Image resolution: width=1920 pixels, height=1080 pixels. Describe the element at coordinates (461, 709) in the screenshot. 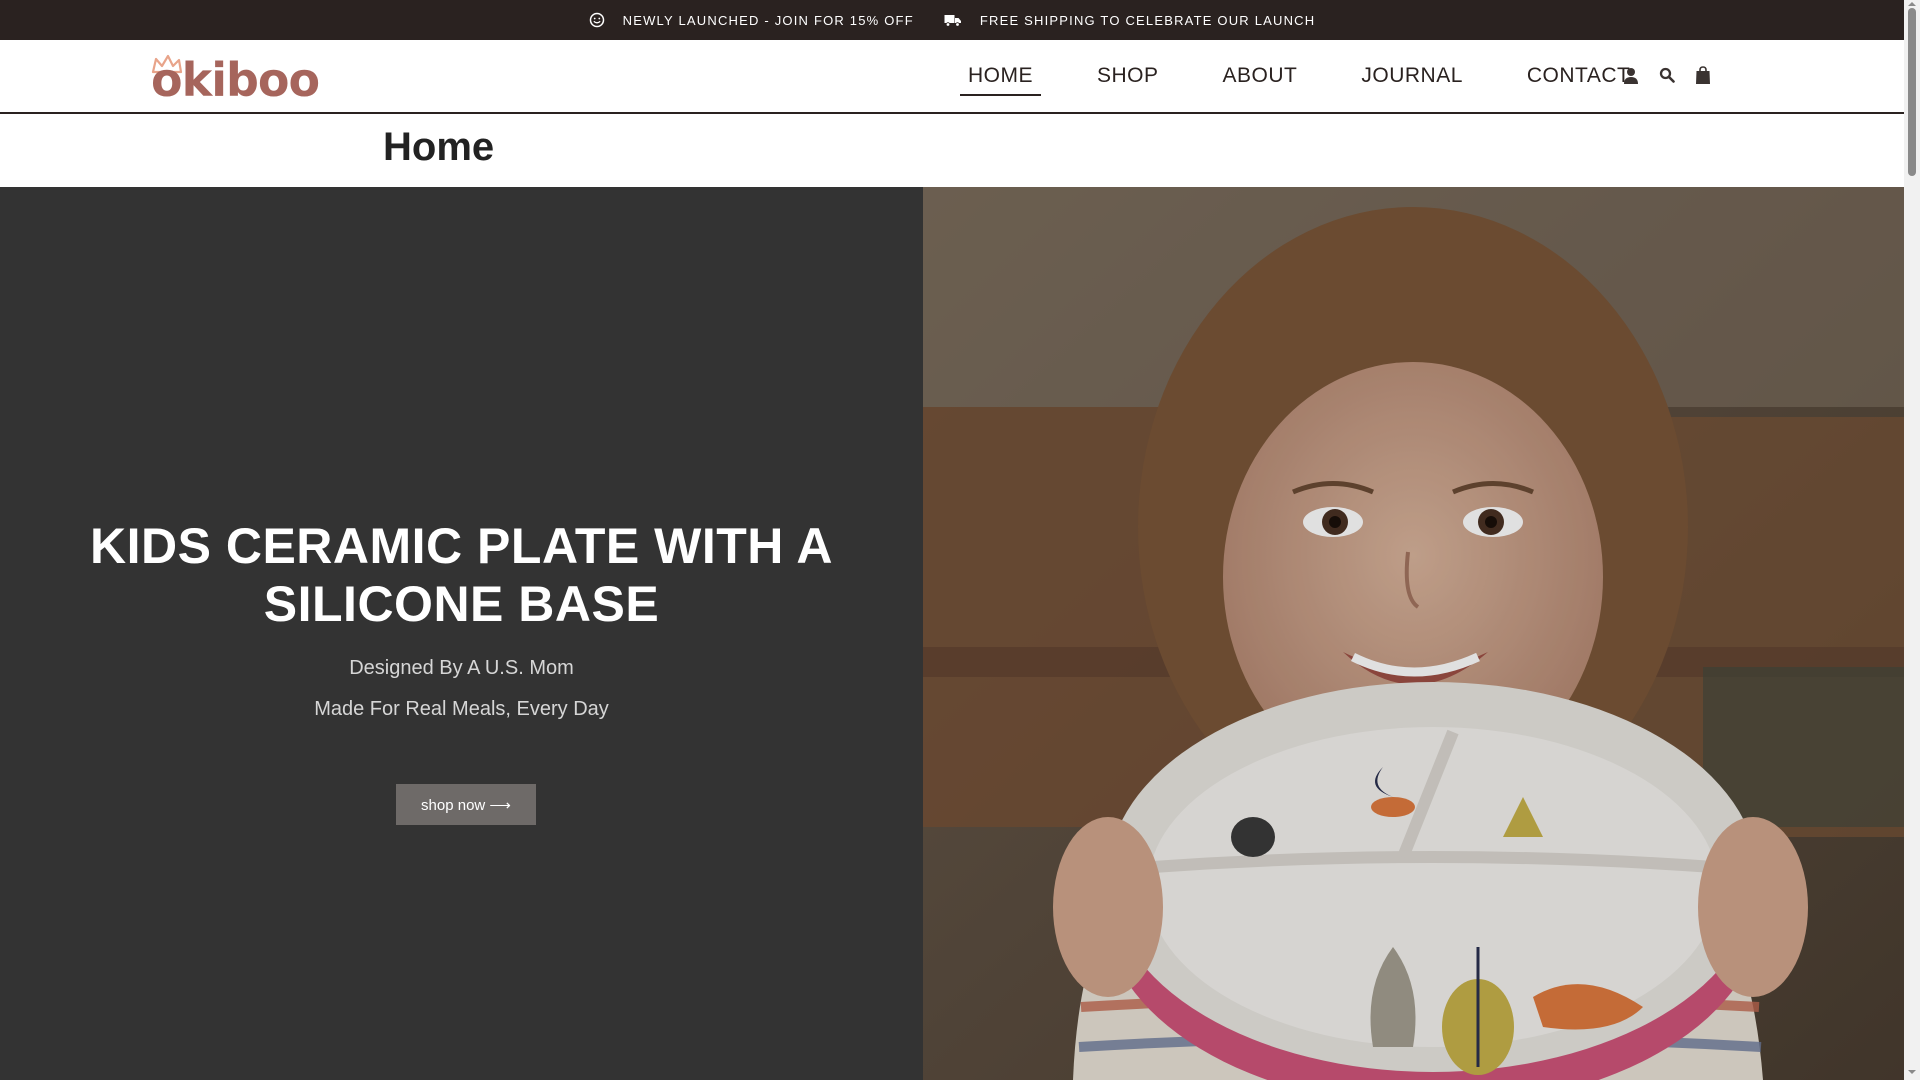

I see `hero-subtitle-2: Made For Real Meals, Every Day` at that location.